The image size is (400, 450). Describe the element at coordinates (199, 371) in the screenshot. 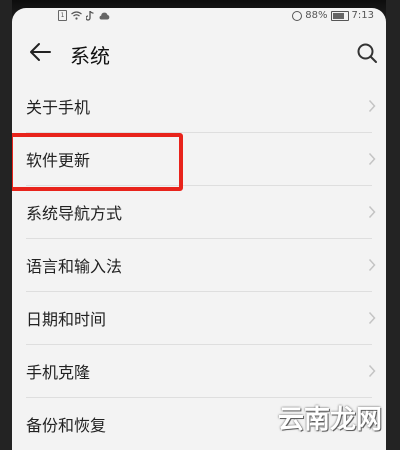

I see `menu-item-phone-clone: 手机克隆` at that location.